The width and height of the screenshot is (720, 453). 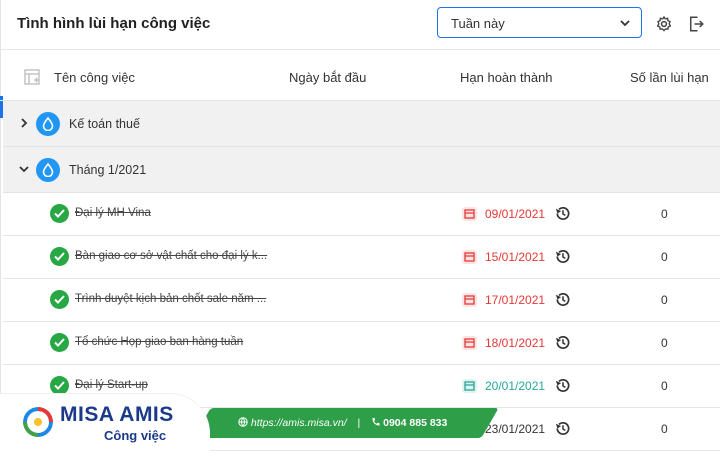 What do you see at coordinates (361, 214) in the screenshot?
I see `table-row: Đại lý MH Vina 09/01/2021 0` at bounding box center [361, 214].